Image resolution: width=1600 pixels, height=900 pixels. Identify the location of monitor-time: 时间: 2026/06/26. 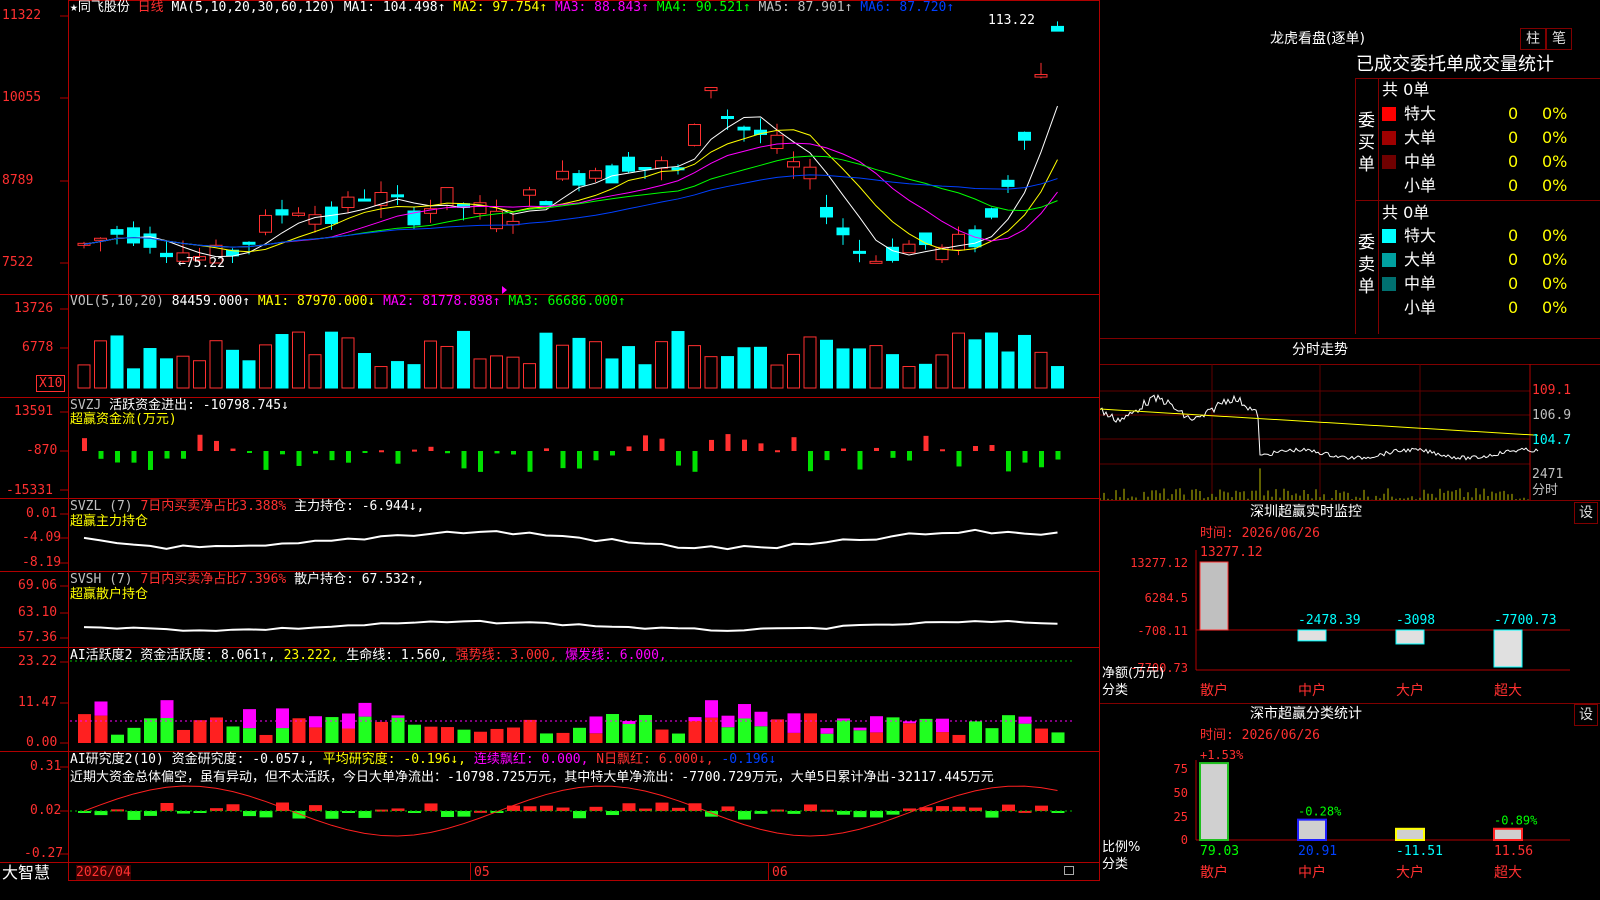
(1260, 533).